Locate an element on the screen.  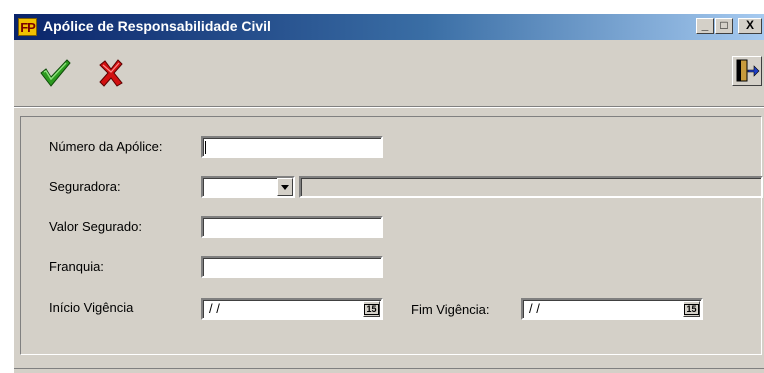
window-title: Apólice de Responsabilidade Civil is located at coordinates (157, 26).